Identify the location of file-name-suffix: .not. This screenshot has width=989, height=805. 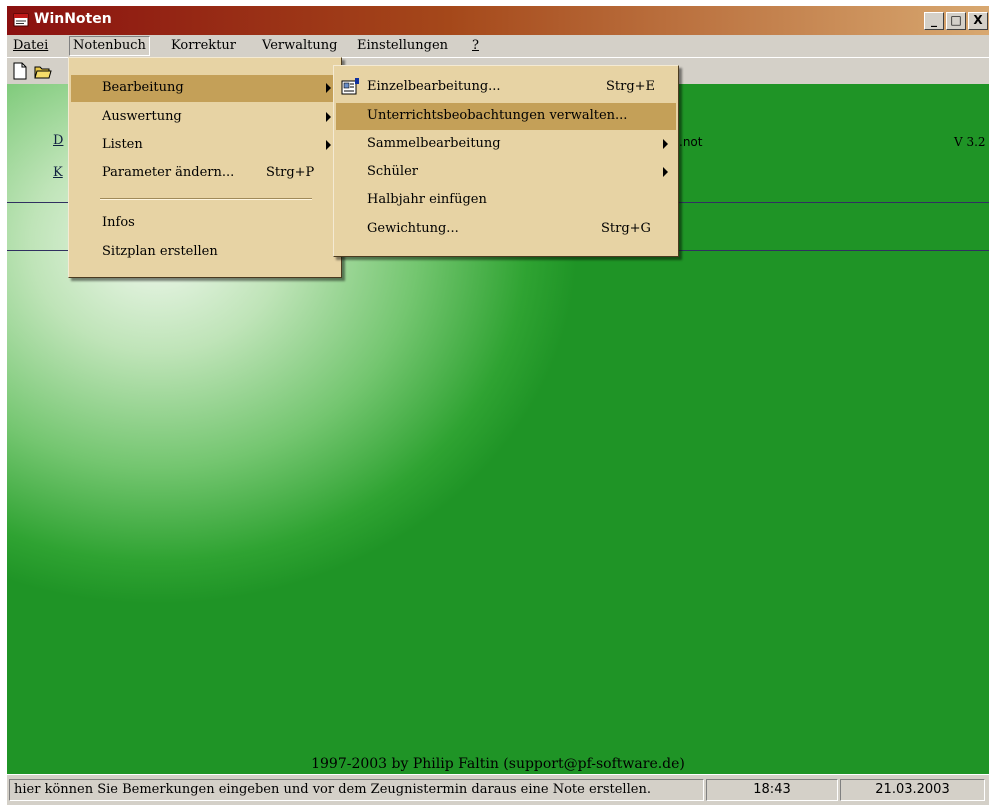
(691, 142).